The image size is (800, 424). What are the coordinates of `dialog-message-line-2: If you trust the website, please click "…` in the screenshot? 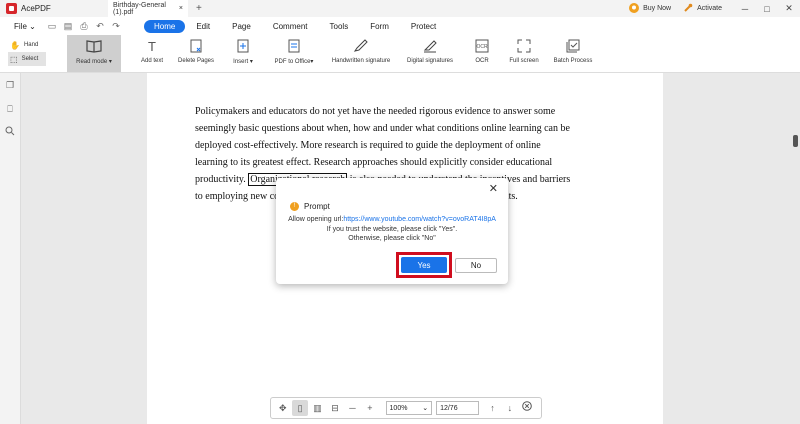 It's located at (392, 229).